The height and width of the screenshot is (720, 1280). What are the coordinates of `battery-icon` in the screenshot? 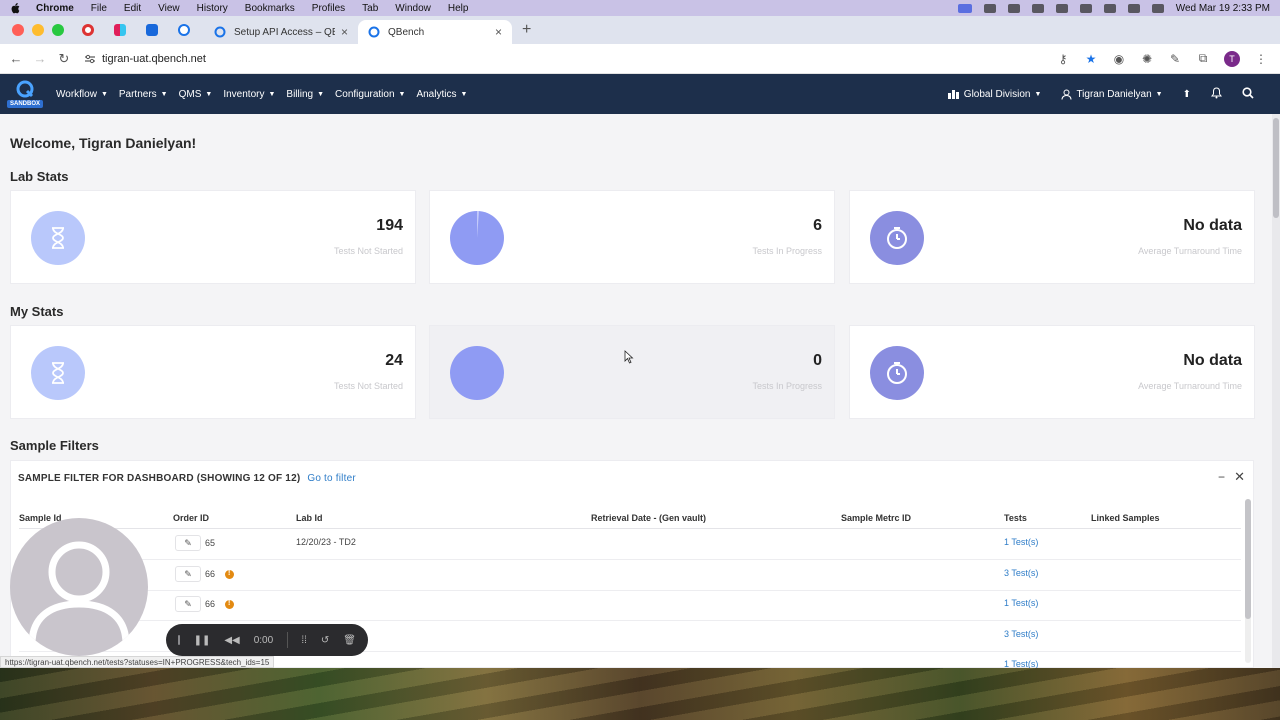 It's located at (1061, 8).